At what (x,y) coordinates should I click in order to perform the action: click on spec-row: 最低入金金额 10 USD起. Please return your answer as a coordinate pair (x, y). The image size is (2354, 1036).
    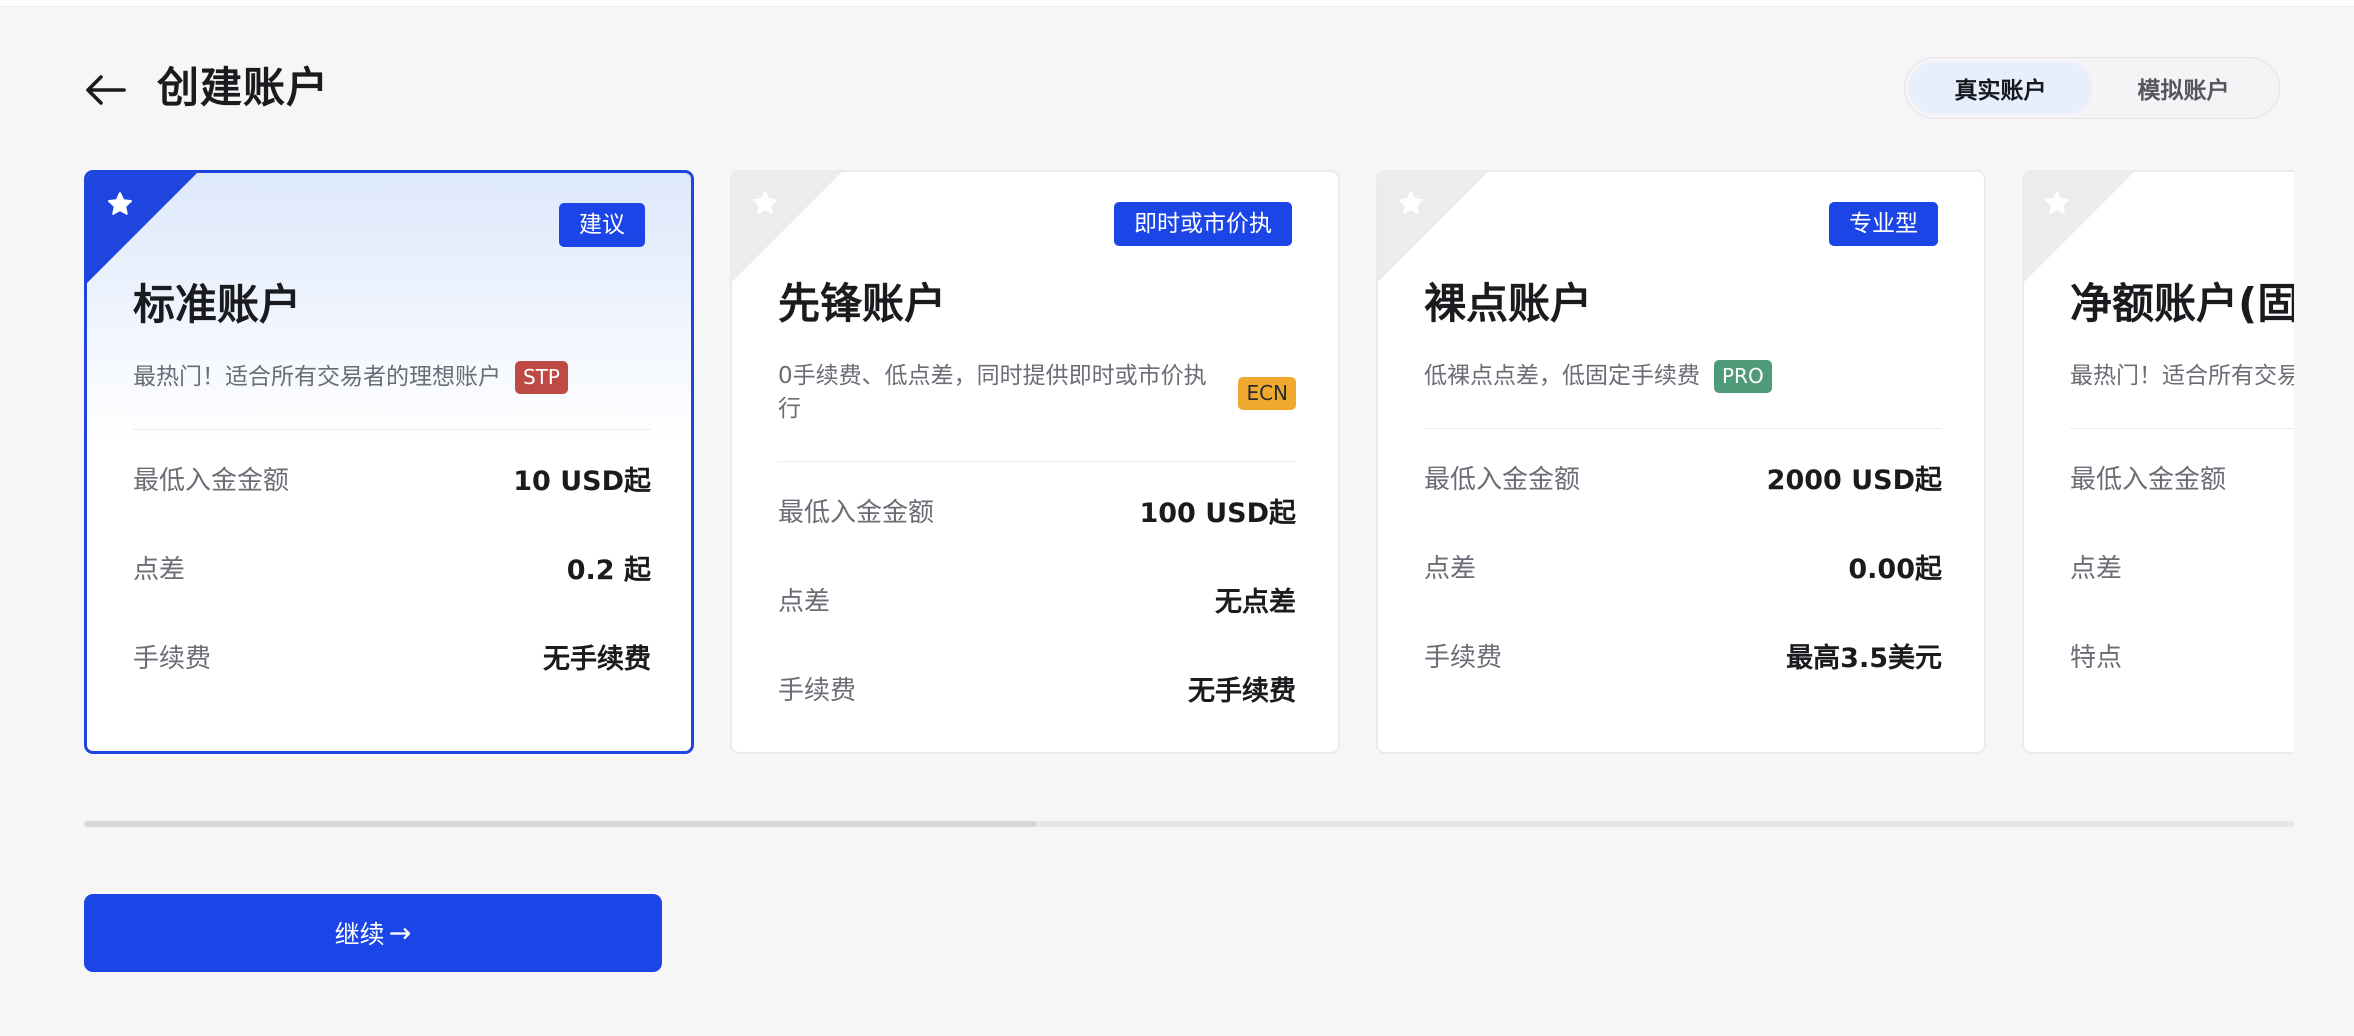
    Looking at the image, I should click on (392, 478).